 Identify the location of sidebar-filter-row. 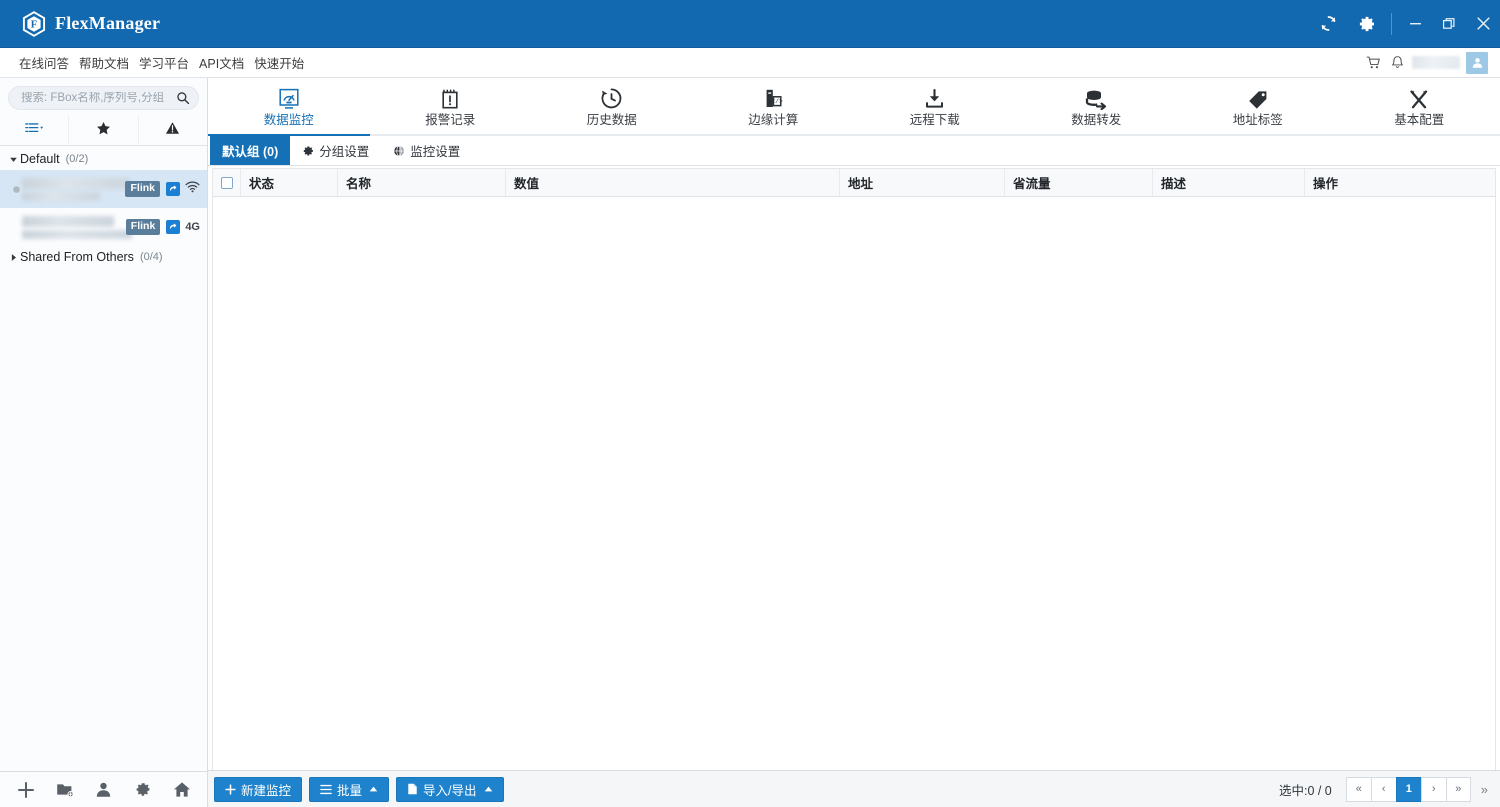
(103, 131).